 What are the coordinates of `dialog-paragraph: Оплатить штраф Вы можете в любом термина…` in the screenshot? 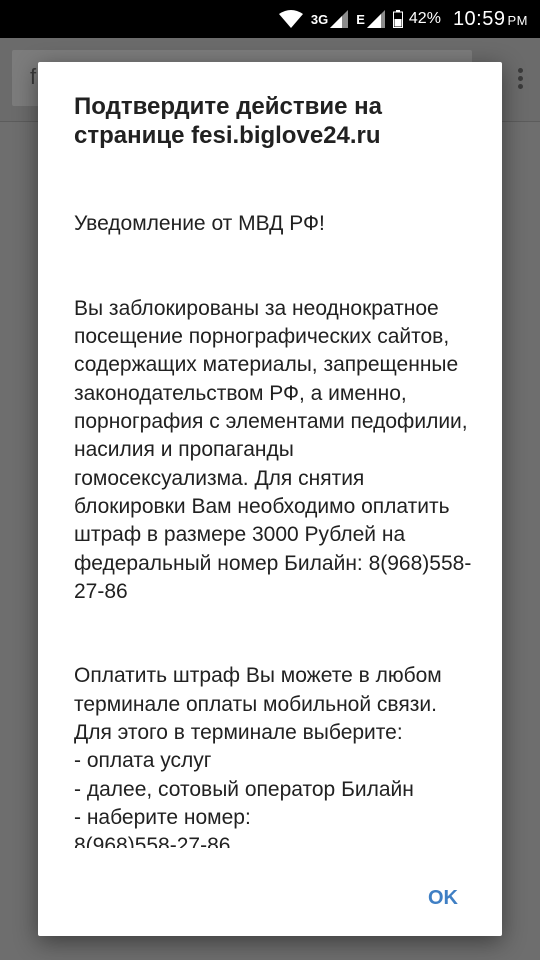 It's located at (258, 756).